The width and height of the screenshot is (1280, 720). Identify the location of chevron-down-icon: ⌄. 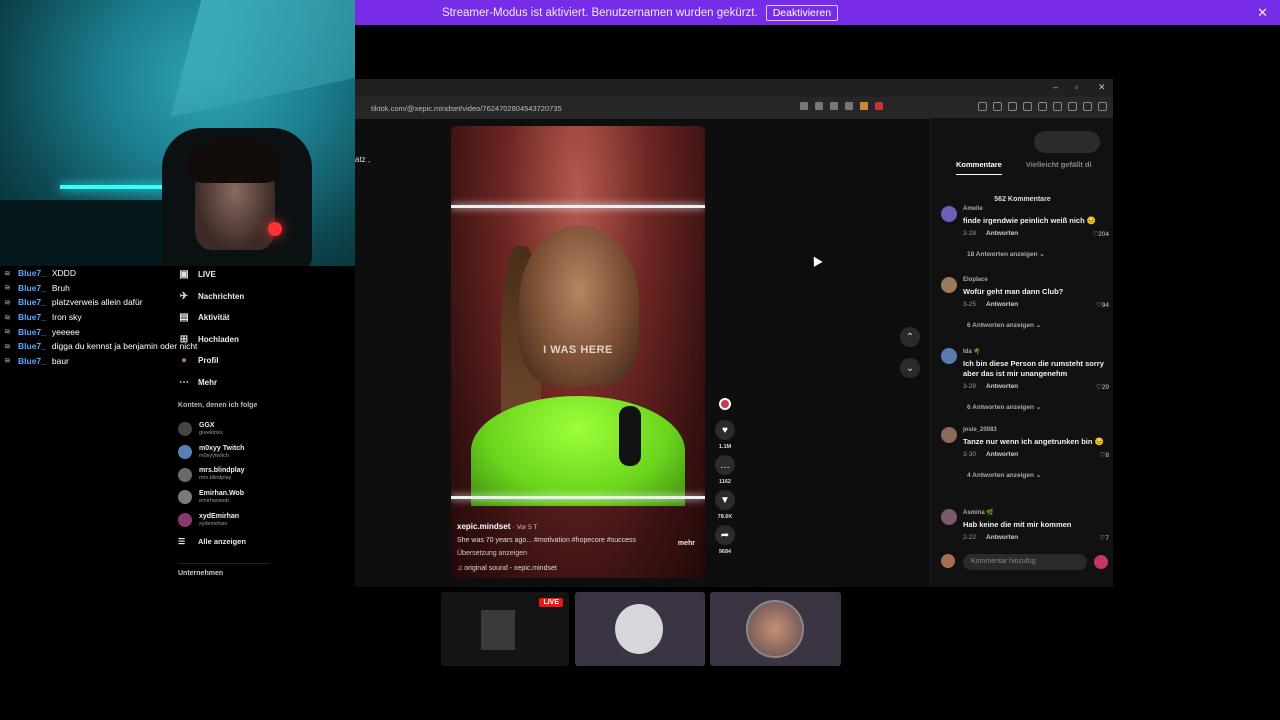
(910, 368).